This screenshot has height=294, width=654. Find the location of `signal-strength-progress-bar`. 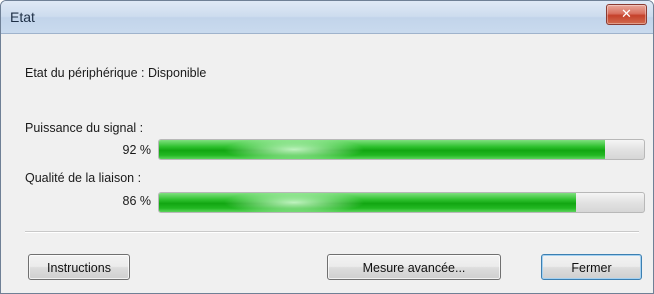

signal-strength-progress-bar is located at coordinates (401, 149).